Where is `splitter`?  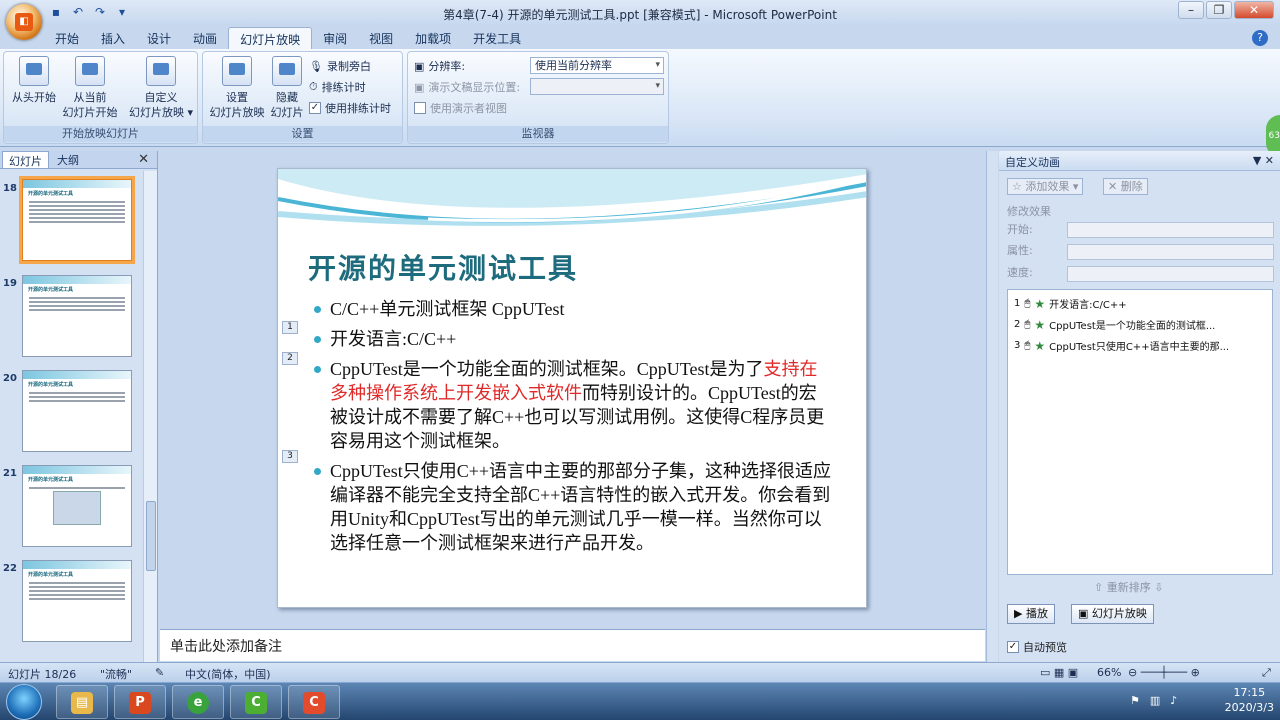 splitter is located at coordinates (992, 406).